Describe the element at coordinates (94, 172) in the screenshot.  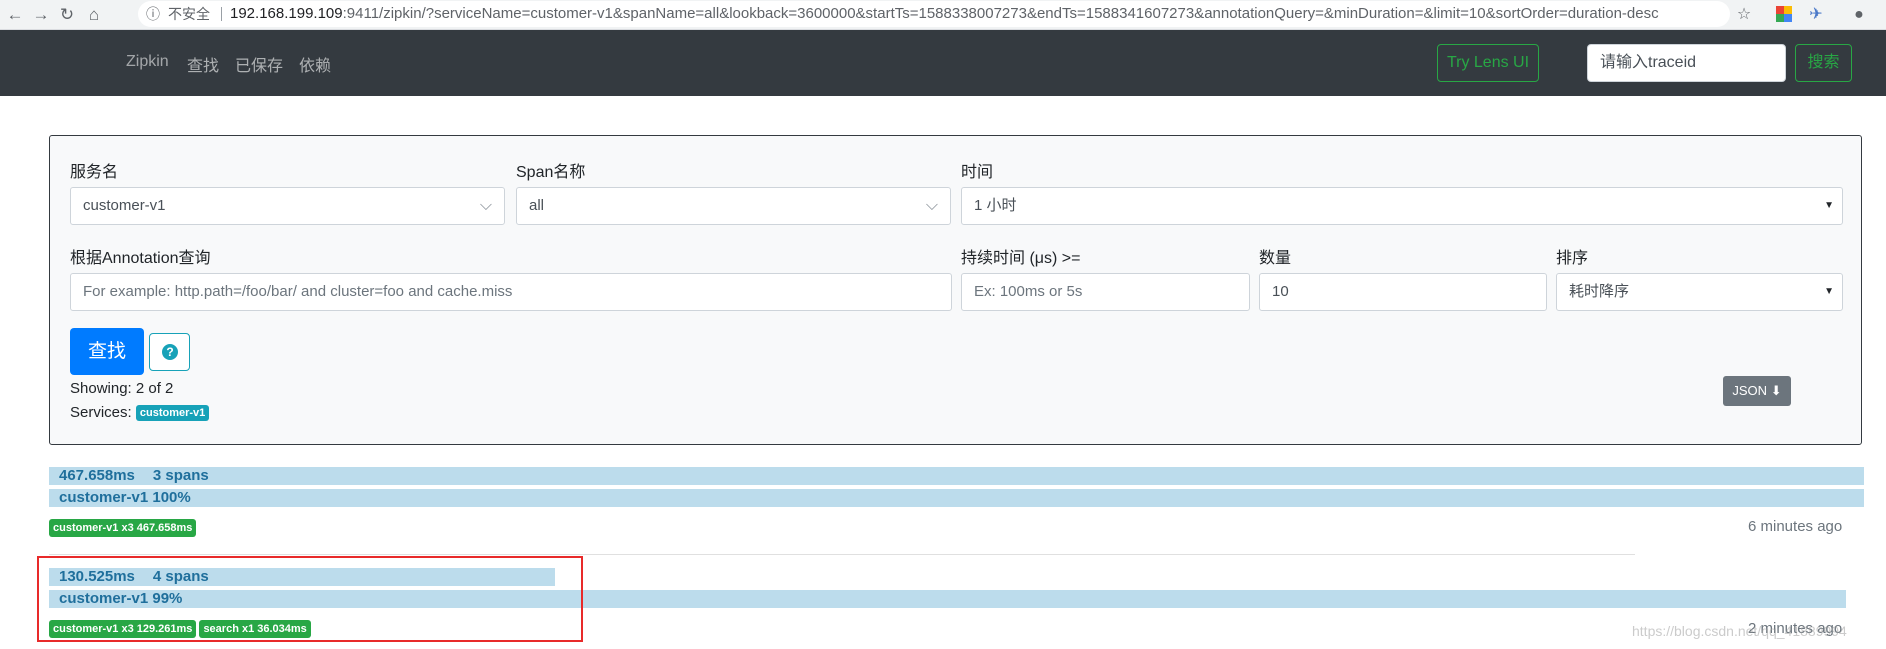
I see `service-label: 服务名` at that location.